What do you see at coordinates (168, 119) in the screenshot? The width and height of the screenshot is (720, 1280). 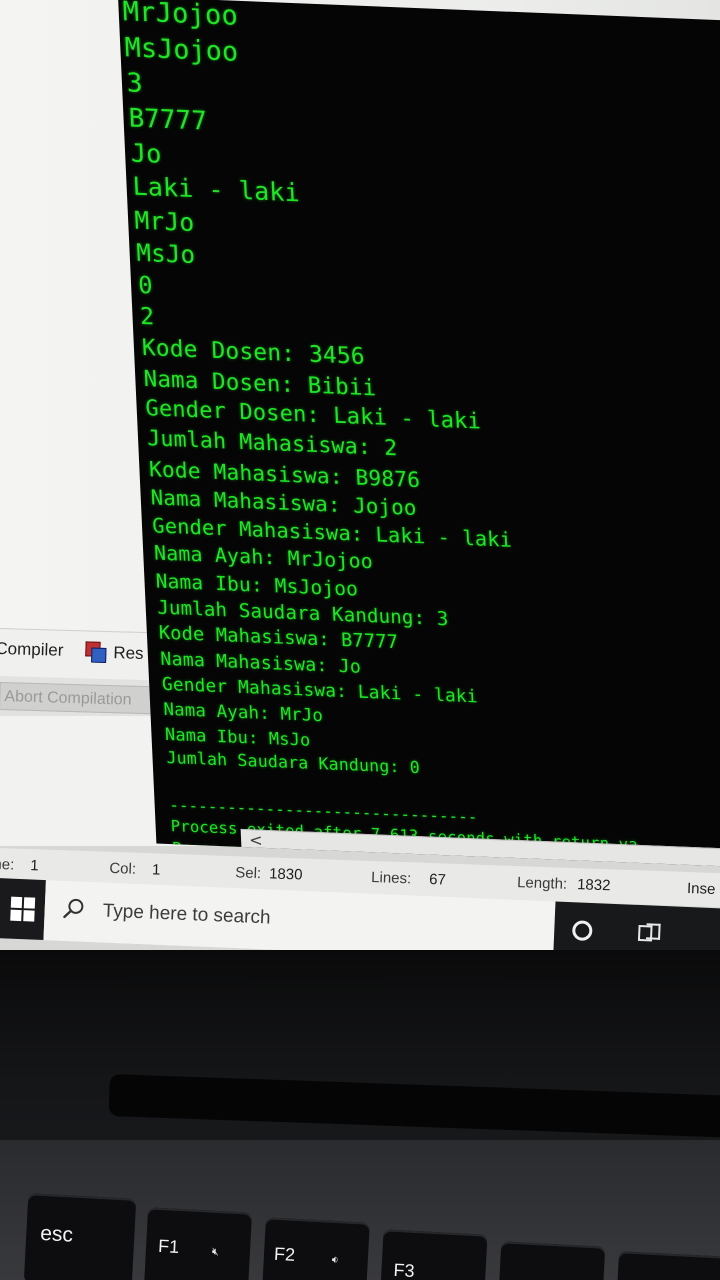 I see `console-line: B7777` at bounding box center [168, 119].